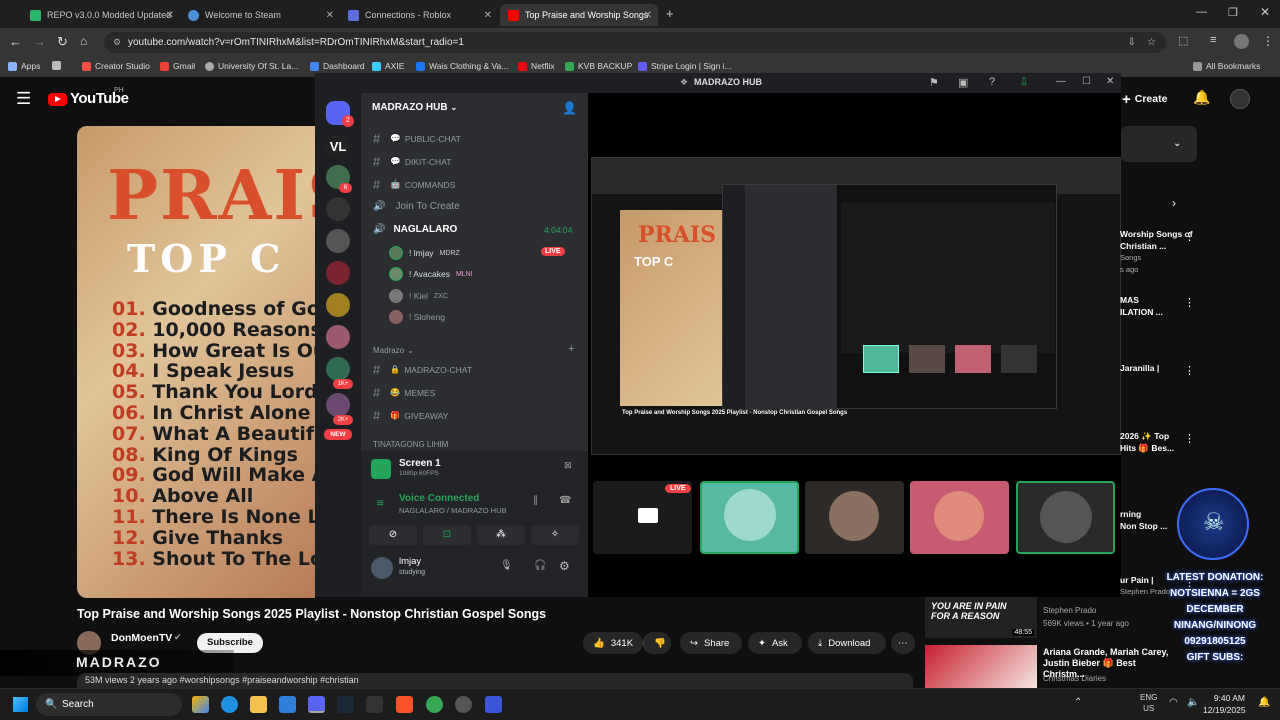 This screenshot has height=720, width=1280. What do you see at coordinates (981, 617) in the screenshot?
I see `side-video-thumb: YOU ARE IN PAIN FOR A REASON 48:55` at bounding box center [981, 617].